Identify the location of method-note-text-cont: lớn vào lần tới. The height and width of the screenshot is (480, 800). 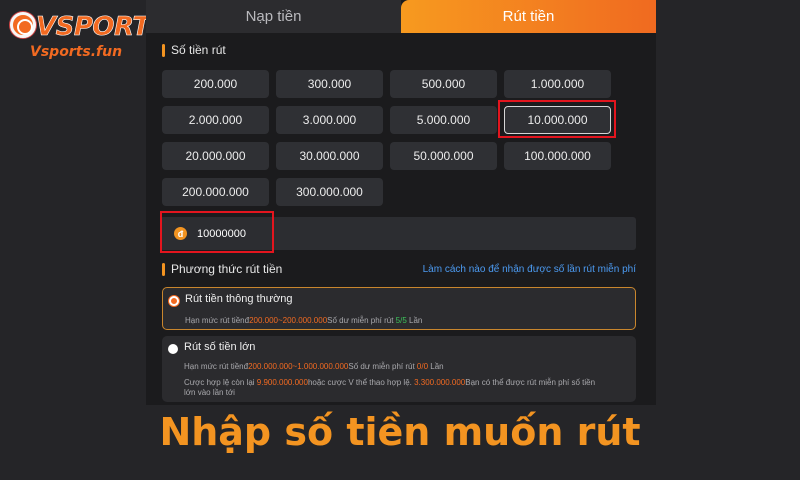
(209, 392).